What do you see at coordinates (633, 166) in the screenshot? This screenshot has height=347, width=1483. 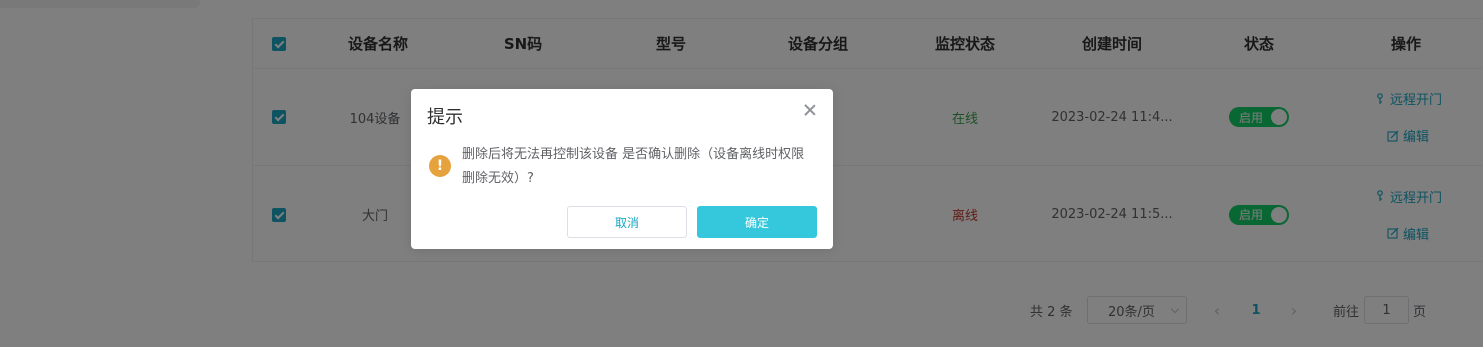 I see `dialog-message: 删除后将无法再控制该设备 是否确认删除（设备离线时权限删除无效）?` at bounding box center [633, 166].